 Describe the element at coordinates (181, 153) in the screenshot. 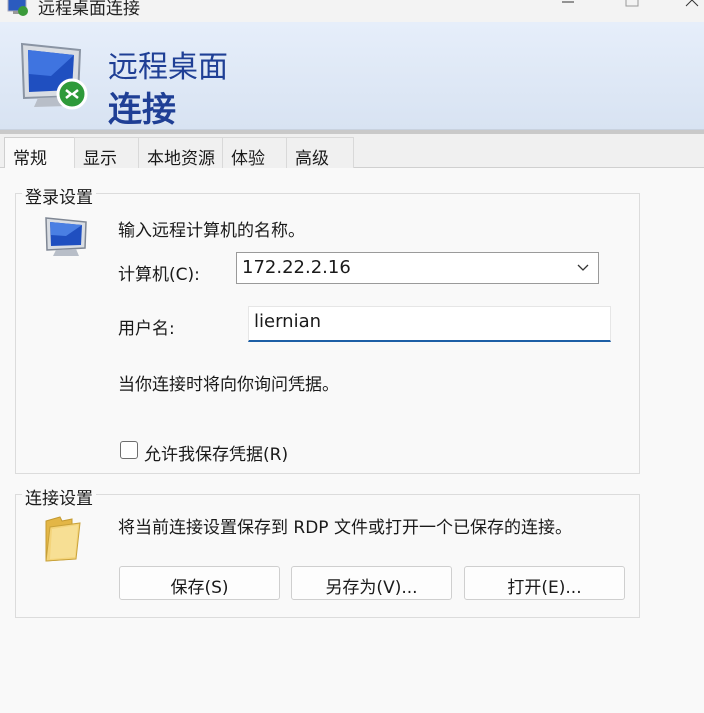

I see `tab-local-resources: 本地资源` at that location.